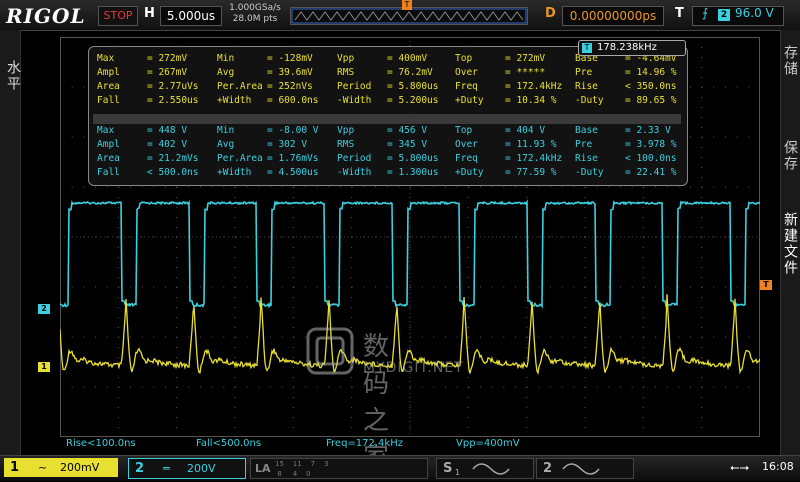 The image size is (800, 482). I want to click on delay-value: 0.00000000ps, so click(613, 16).